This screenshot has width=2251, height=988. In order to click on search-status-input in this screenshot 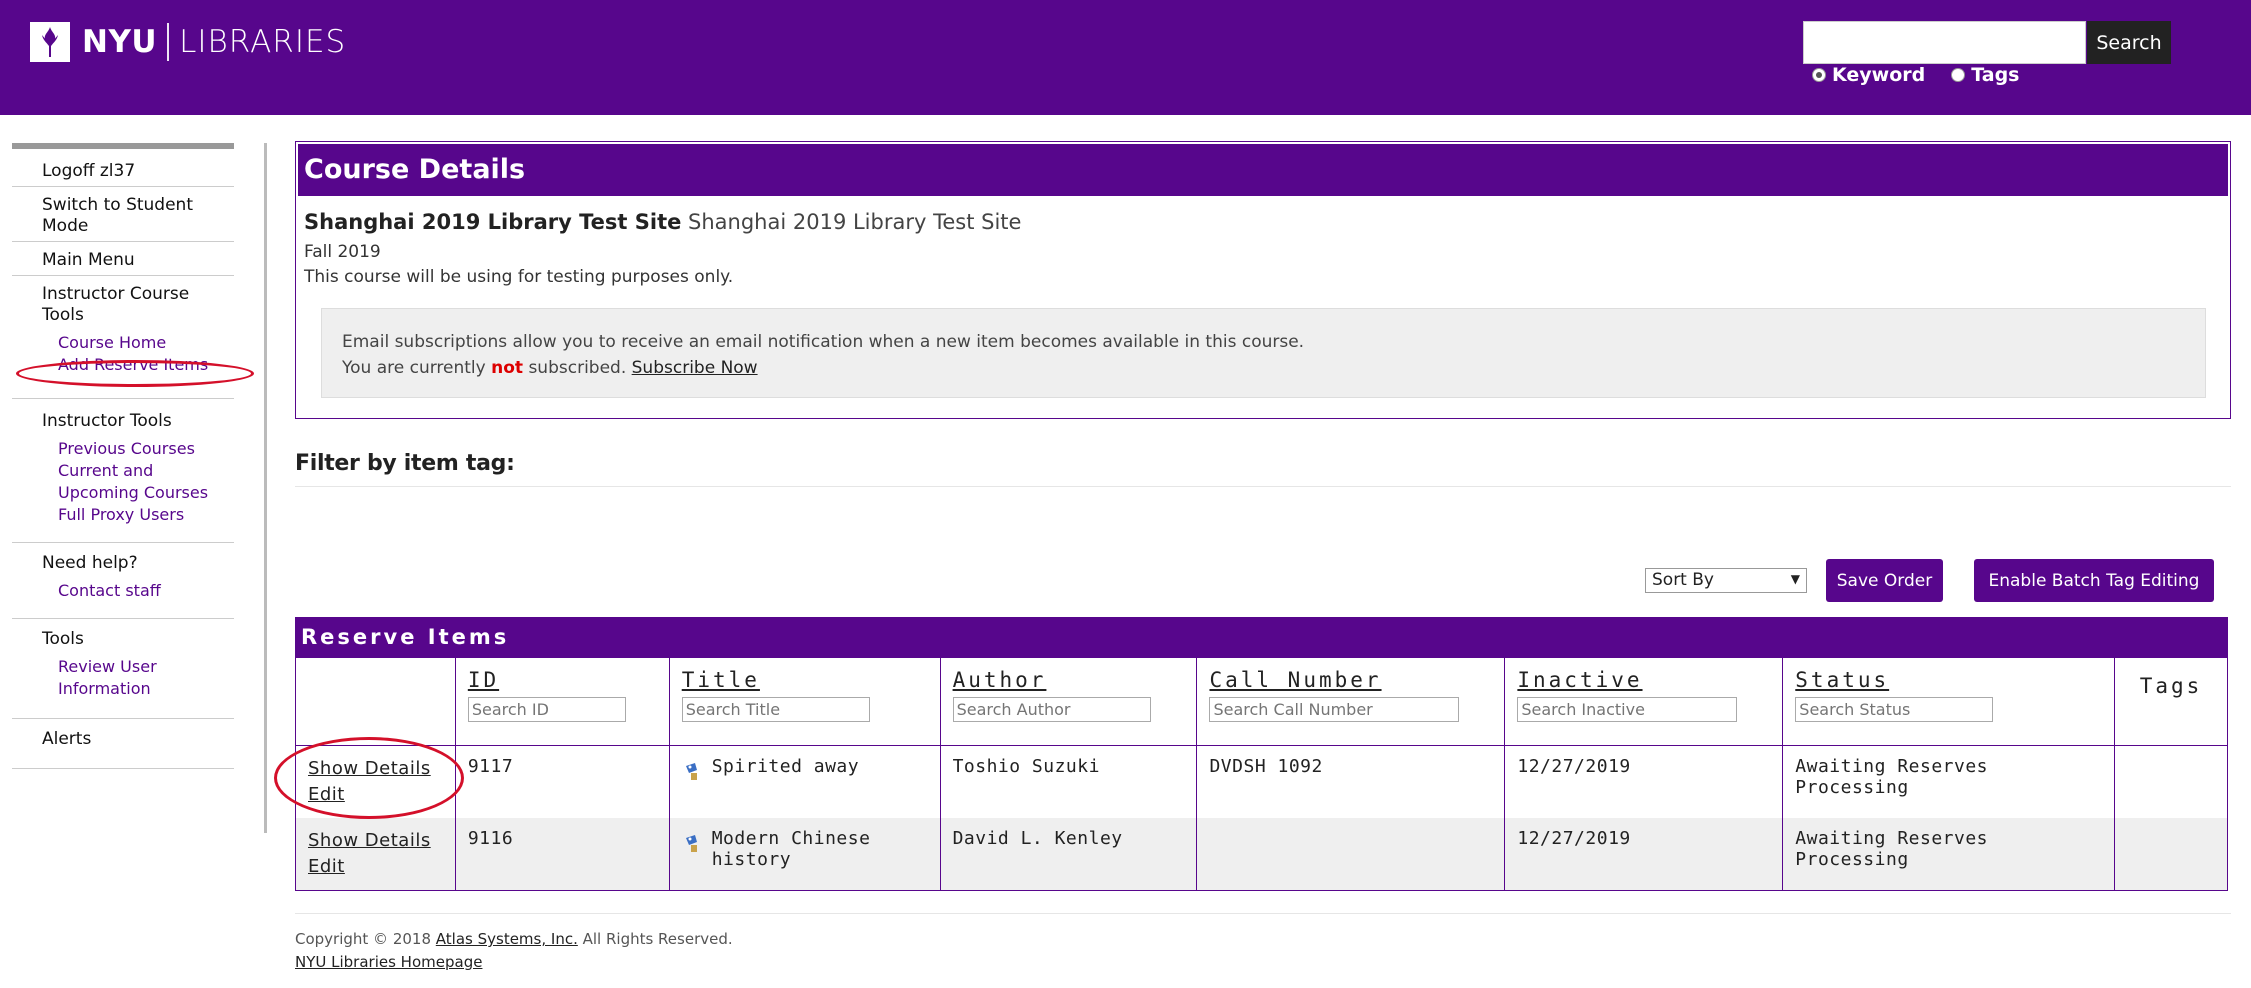, I will do `click(1894, 709)`.